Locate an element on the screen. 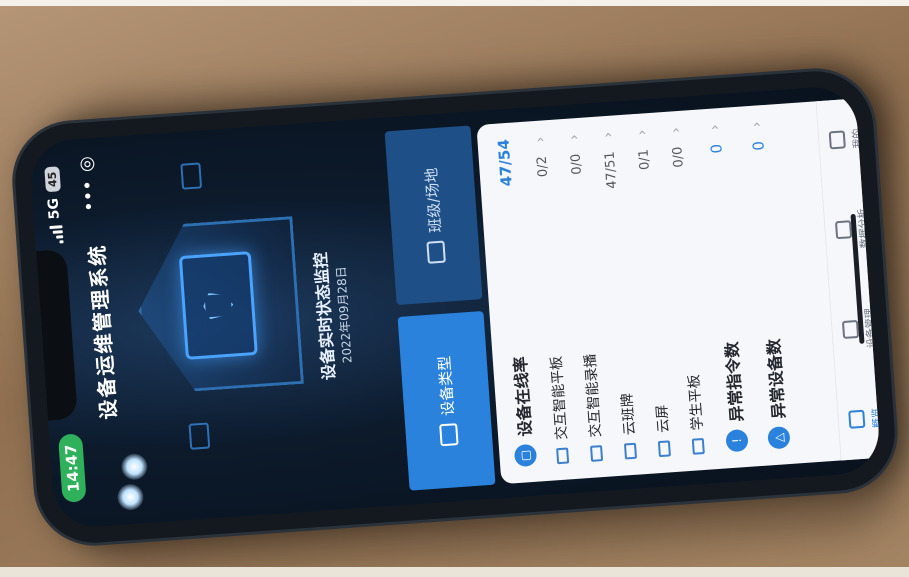 This screenshot has width=909, height=577. home-icon is located at coordinates (856, 419).